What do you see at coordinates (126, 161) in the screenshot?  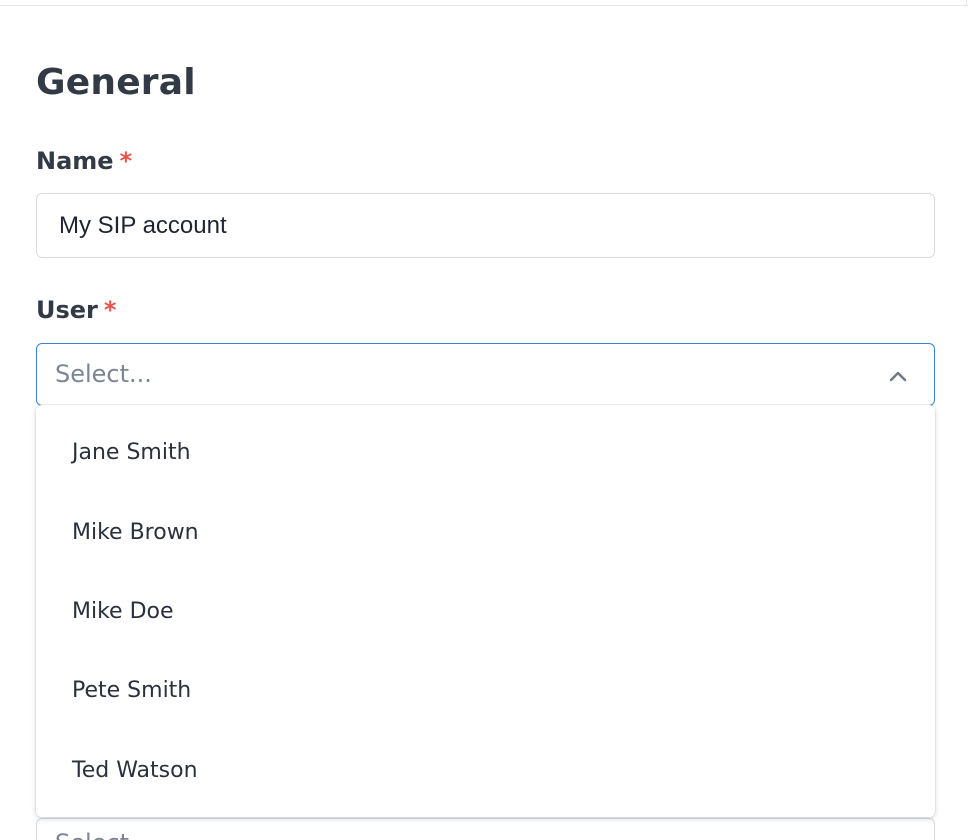 I see `name-required-mark: *` at bounding box center [126, 161].